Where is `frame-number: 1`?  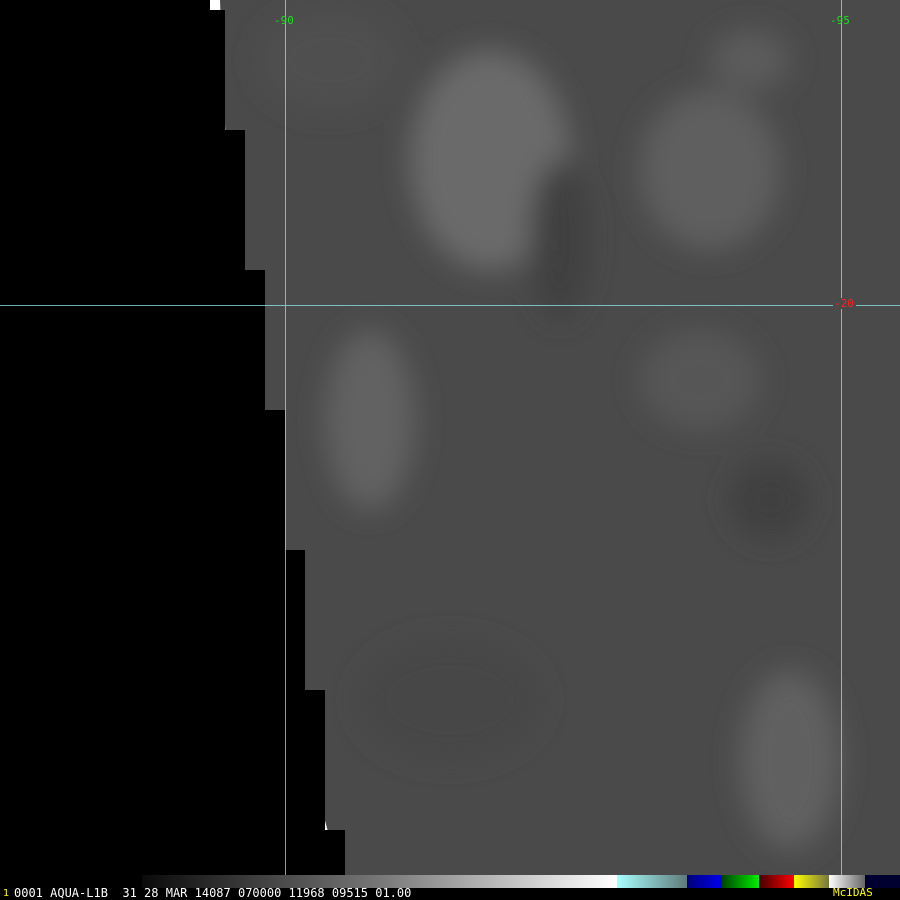 frame-number: 1 is located at coordinates (6, 893).